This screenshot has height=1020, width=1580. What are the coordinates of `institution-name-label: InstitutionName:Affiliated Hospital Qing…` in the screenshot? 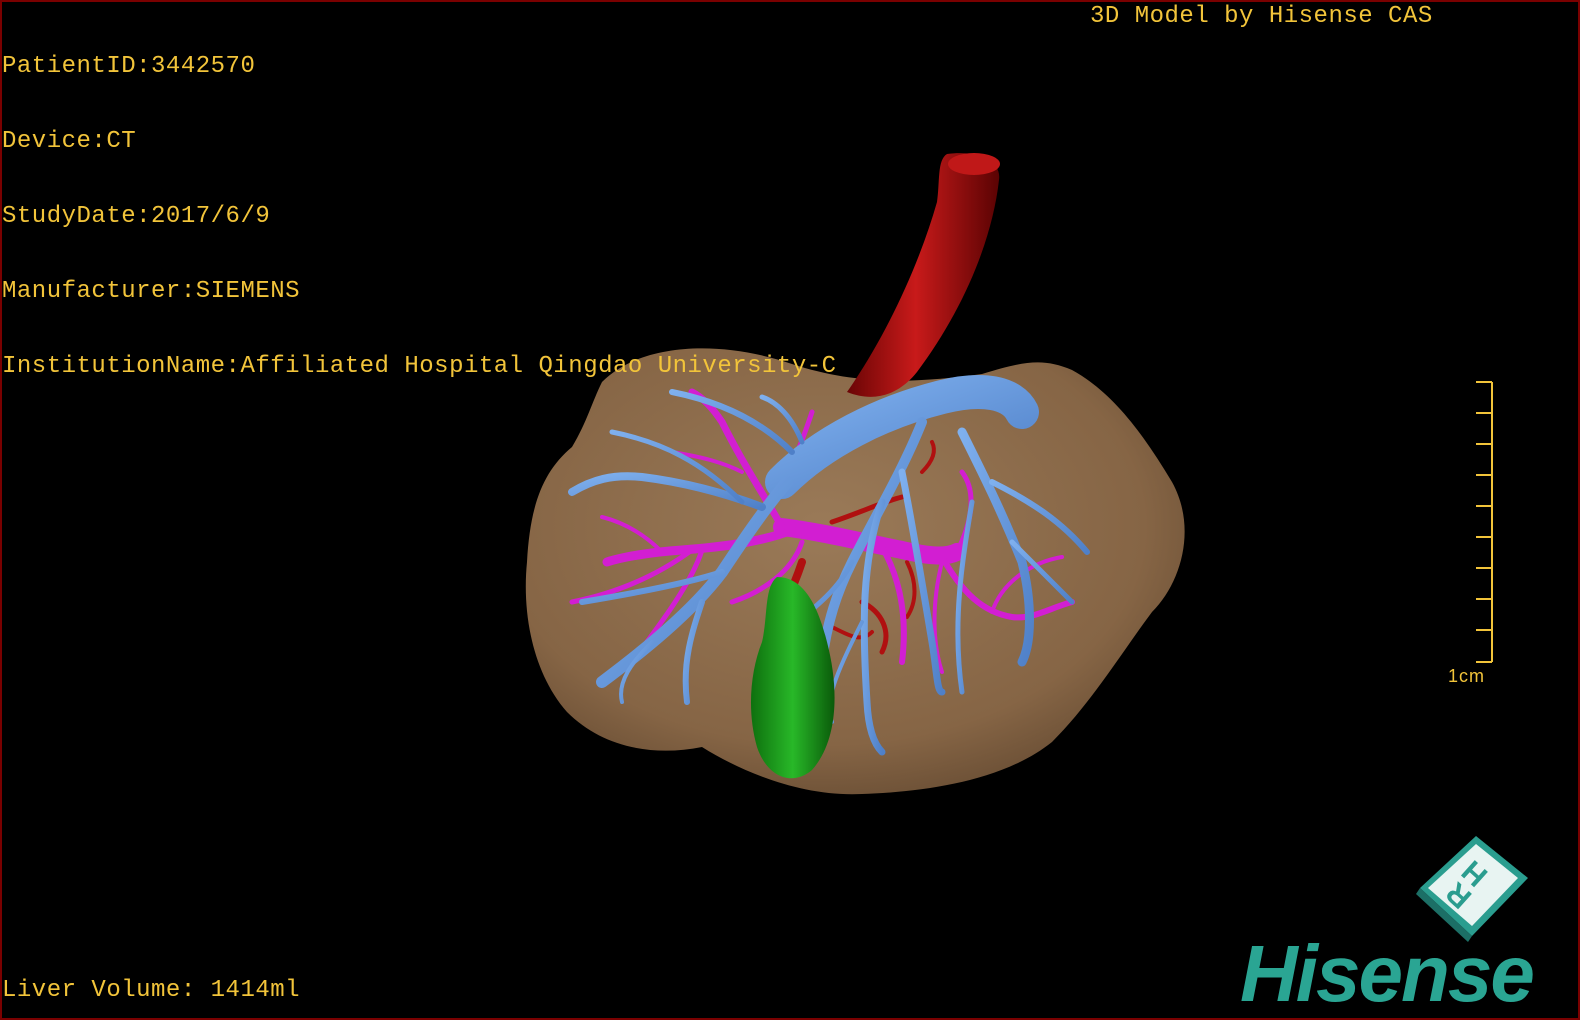 It's located at (419, 366).